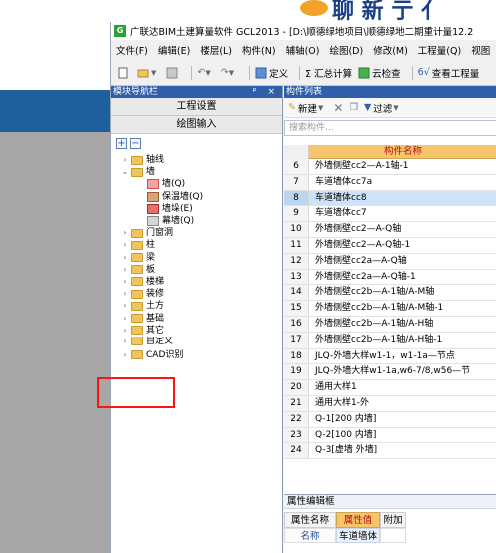  I want to click on menu-component: 构件(N), so click(259, 50).